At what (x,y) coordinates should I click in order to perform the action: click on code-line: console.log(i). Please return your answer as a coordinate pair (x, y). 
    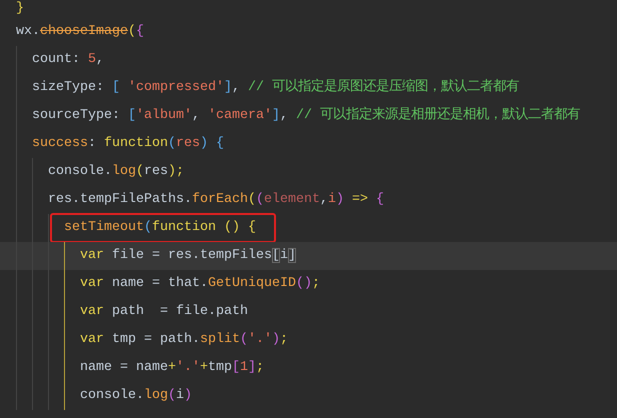
    Looking at the image, I should click on (136, 396).